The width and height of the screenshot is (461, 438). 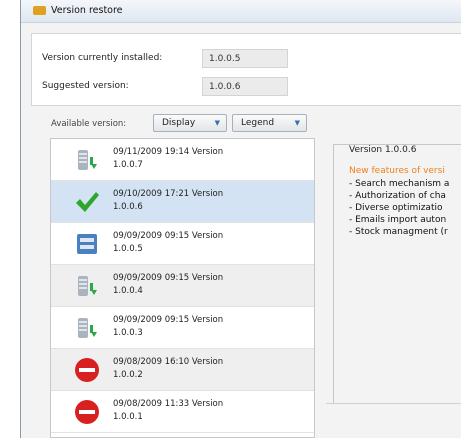 I want to click on version-date-label: 09/11/2009 19:14 Version, so click(x=168, y=152).